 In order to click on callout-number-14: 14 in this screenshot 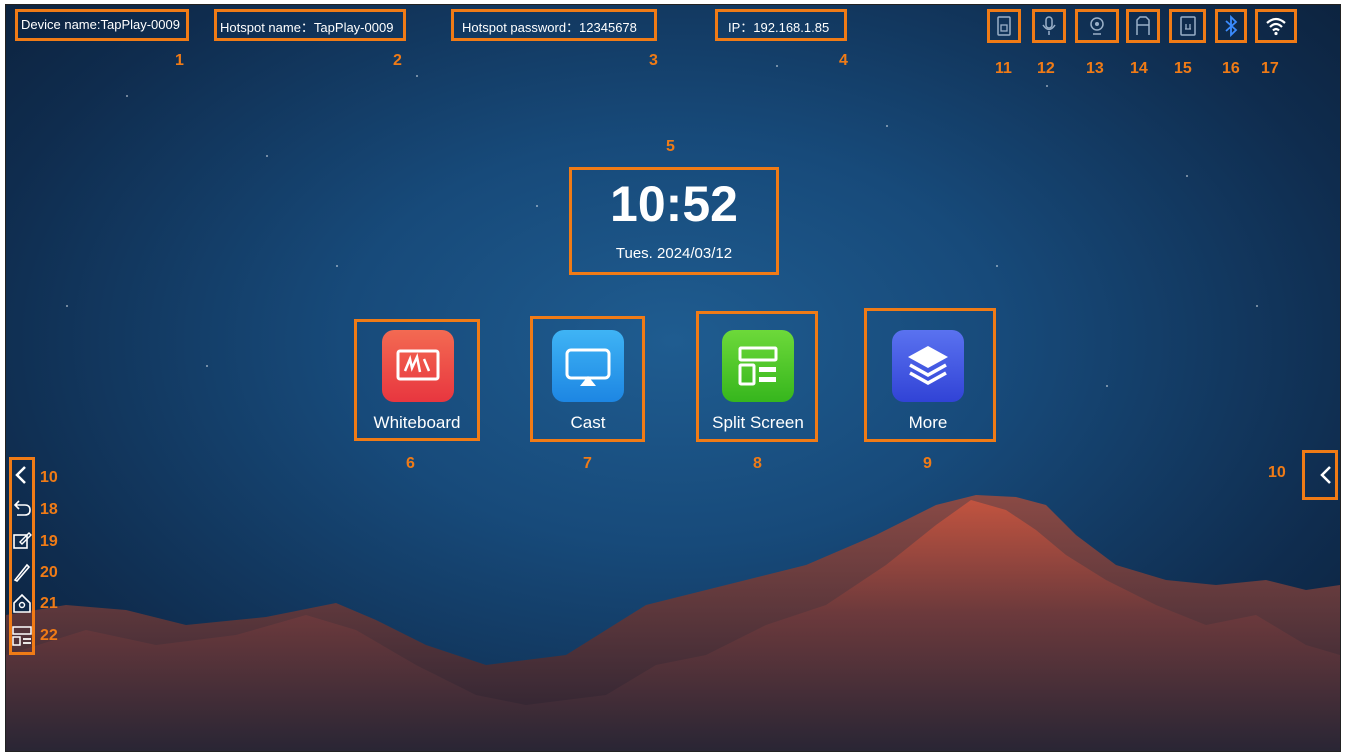, I will do `click(1139, 68)`.